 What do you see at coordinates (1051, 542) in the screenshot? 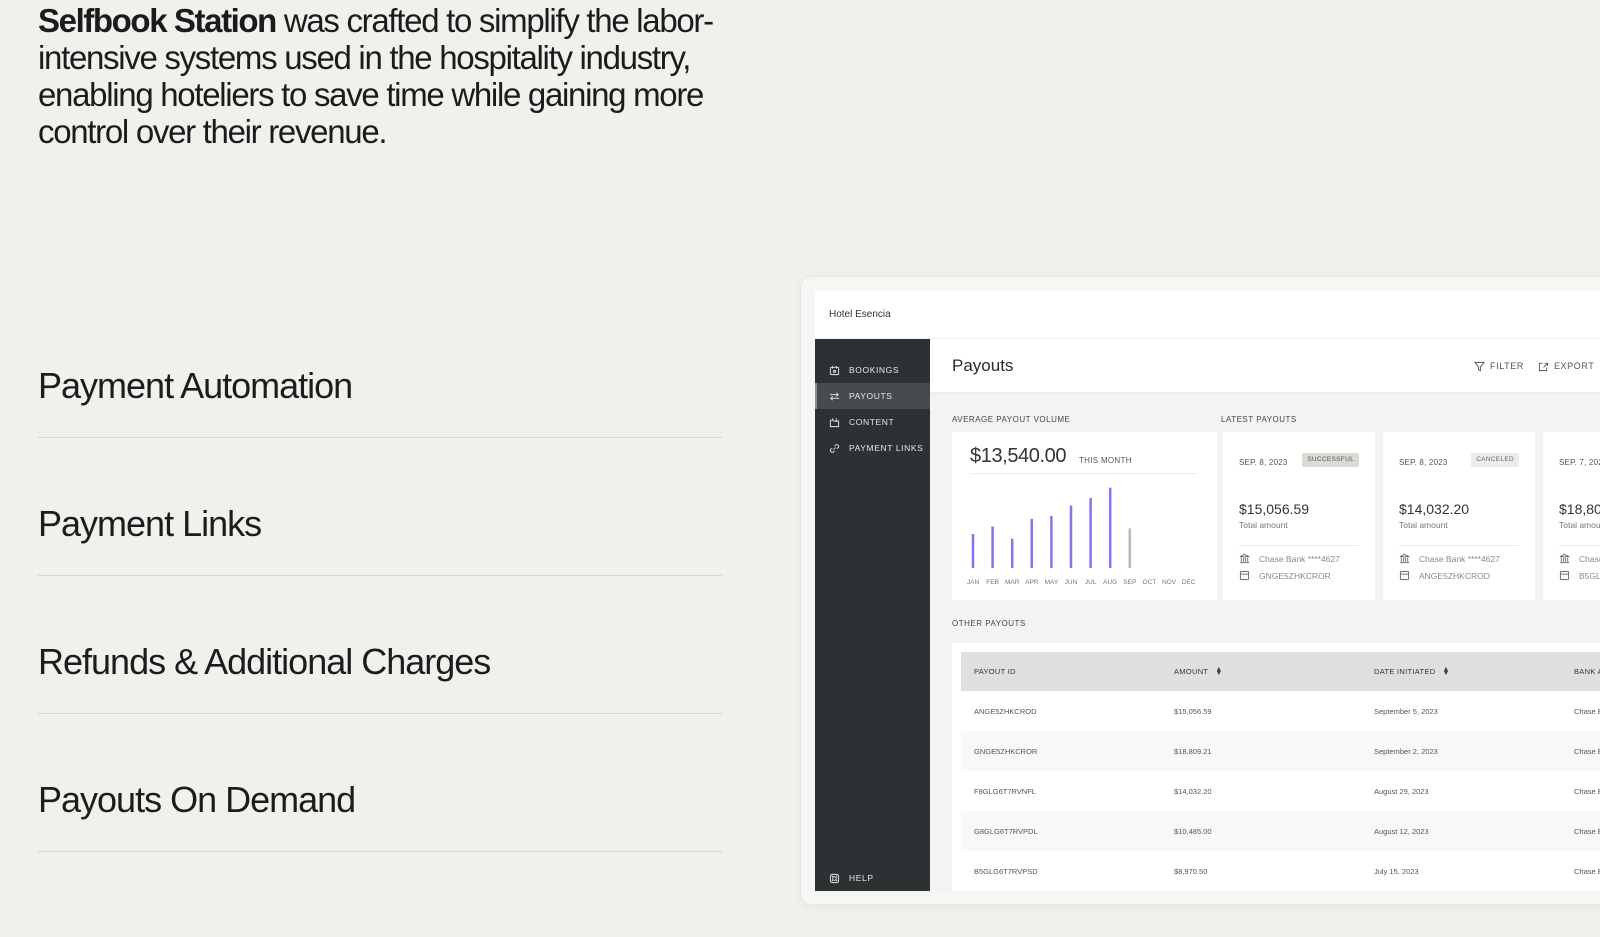
I see `chart-bar-may` at bounding box center [1051, 542].